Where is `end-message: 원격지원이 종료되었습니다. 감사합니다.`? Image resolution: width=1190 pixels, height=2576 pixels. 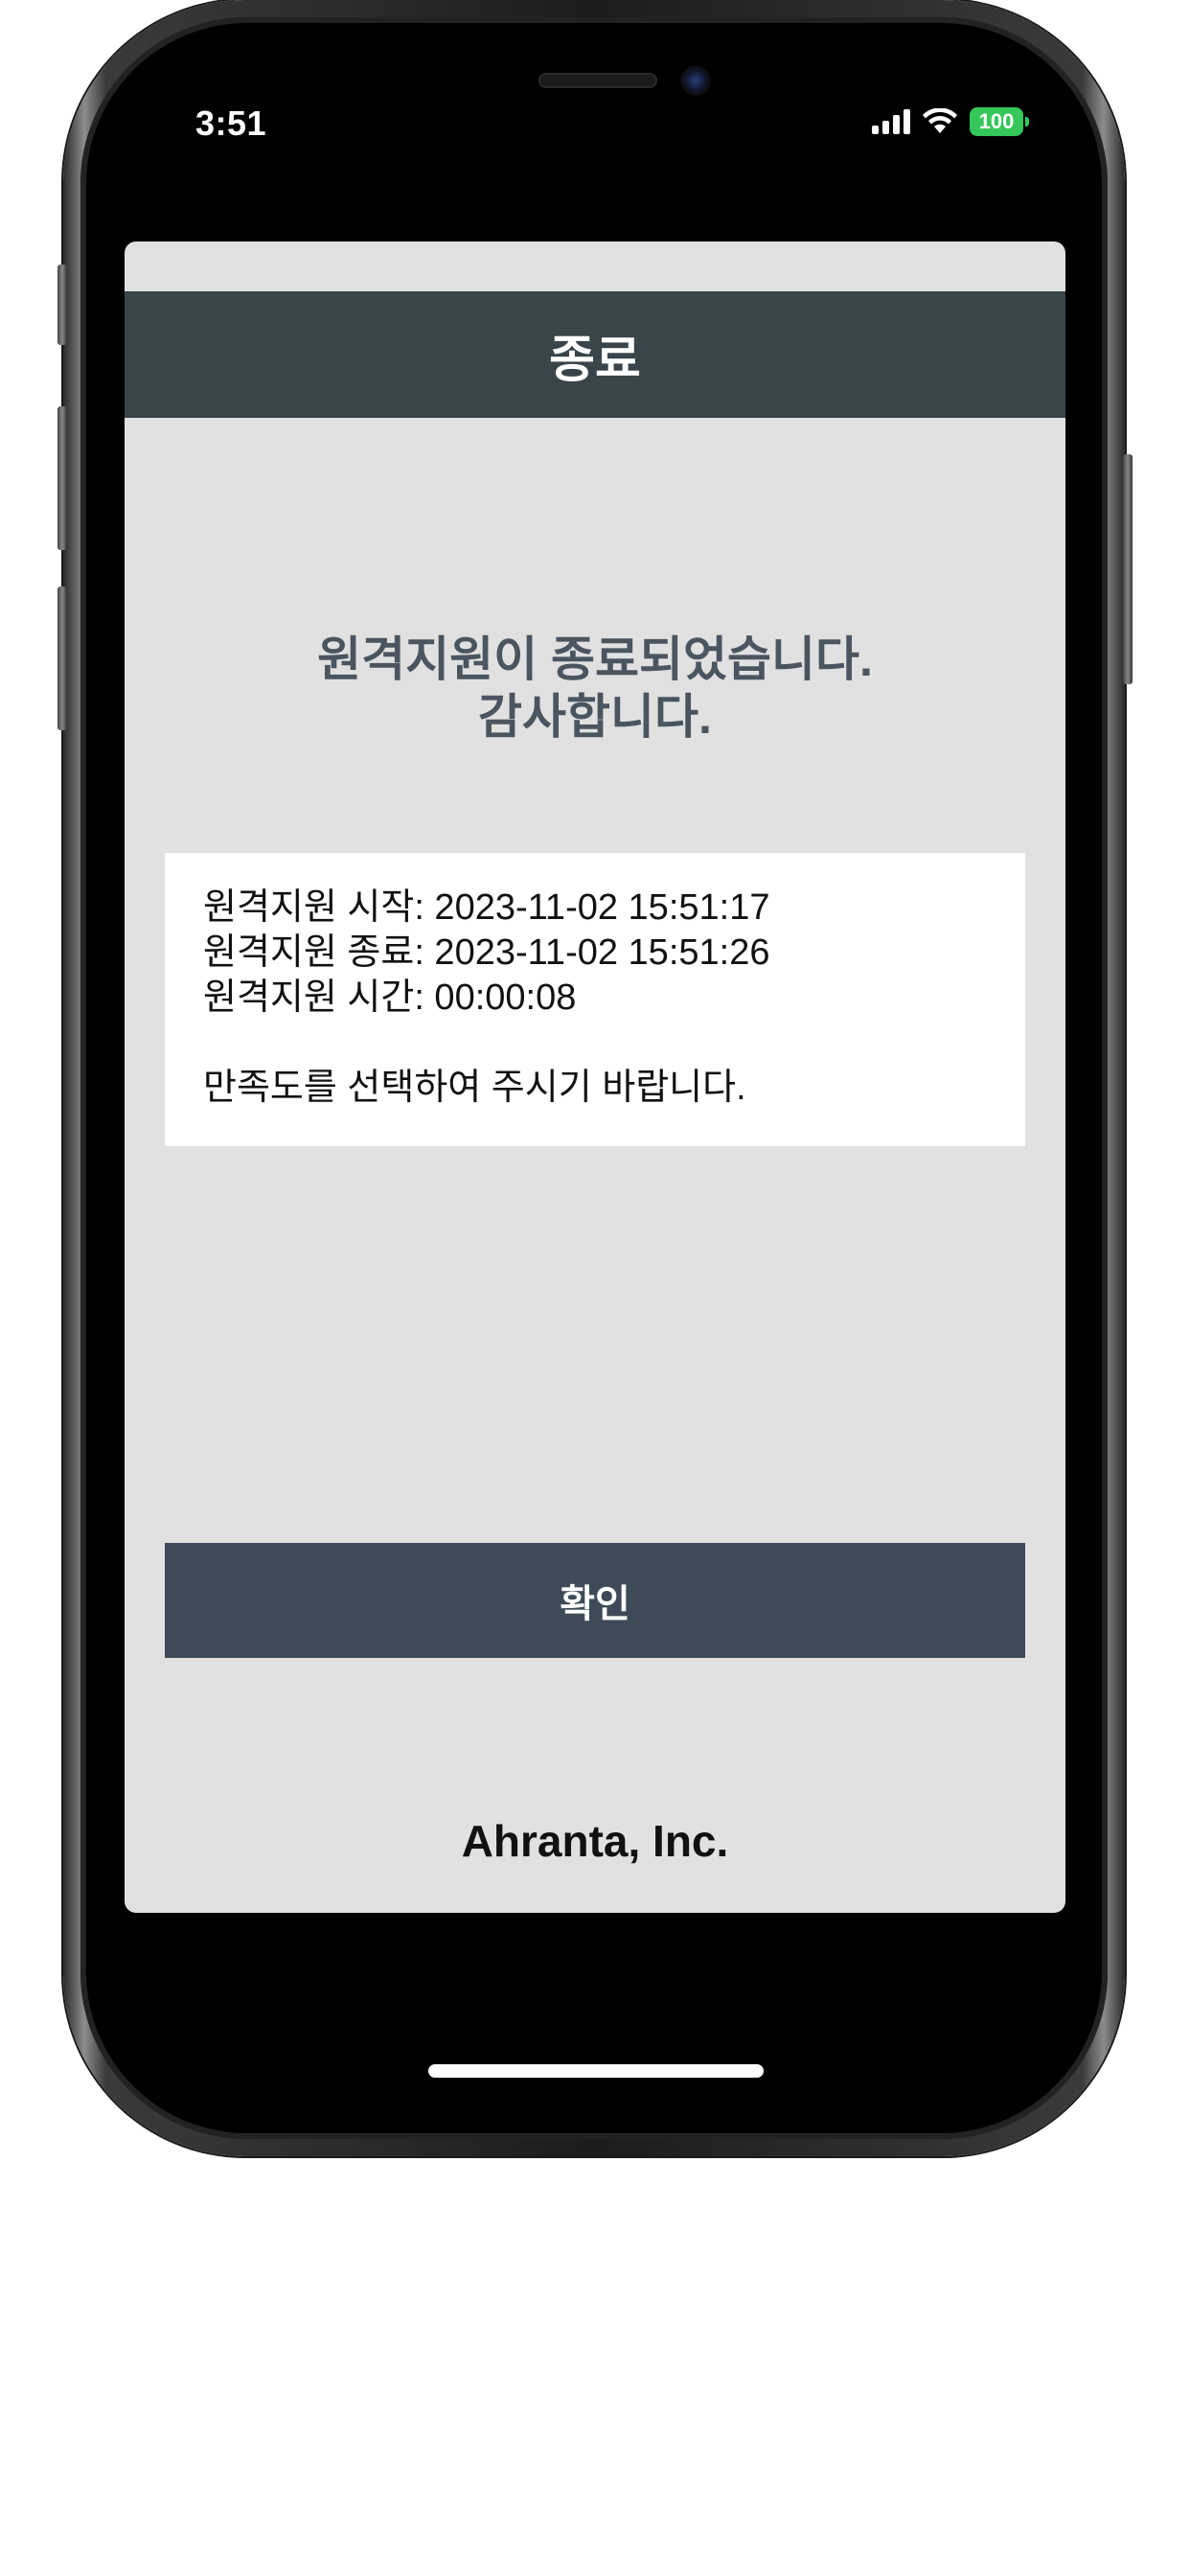
end-message: 원격지원이 종료되었습니다. 감사합니다. is located at coordinates (595, 688).